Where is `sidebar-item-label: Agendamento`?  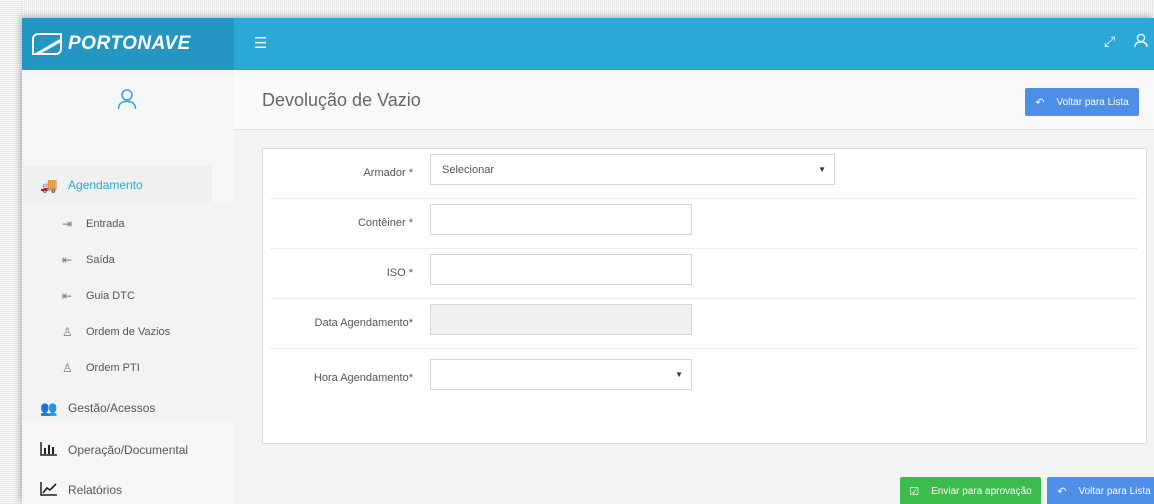
sidebar-item-label: Agendamento is located at coordinates (105, 185).